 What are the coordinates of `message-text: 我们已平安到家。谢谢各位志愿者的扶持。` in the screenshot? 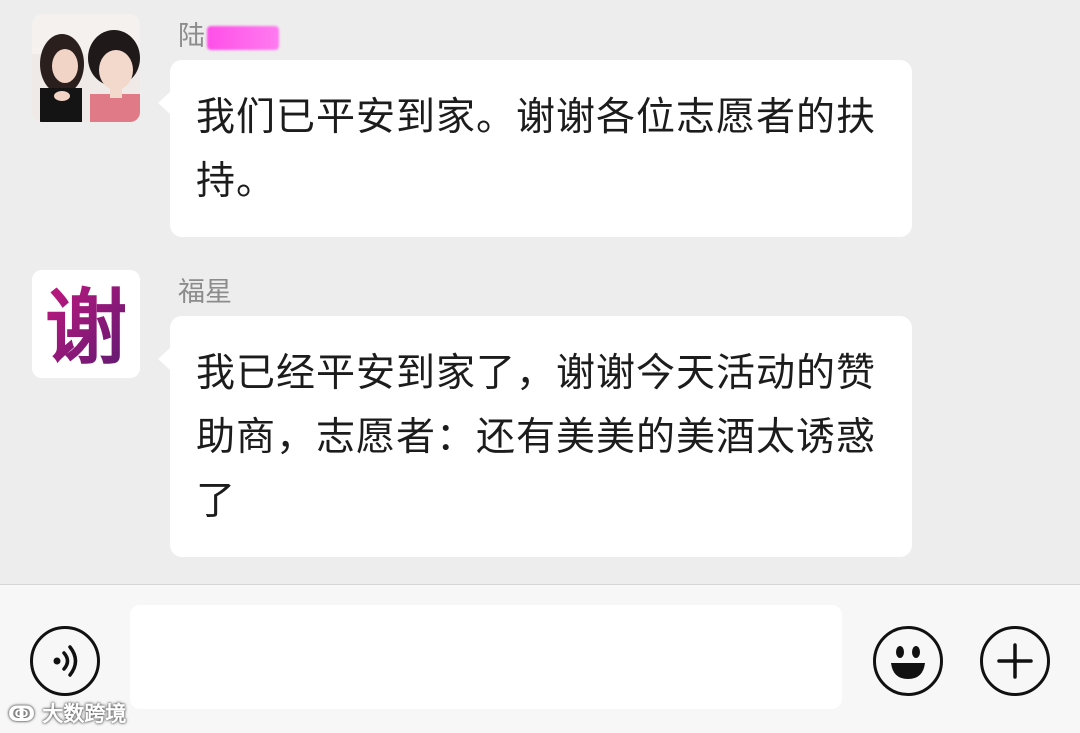 It's located at (536, 149).